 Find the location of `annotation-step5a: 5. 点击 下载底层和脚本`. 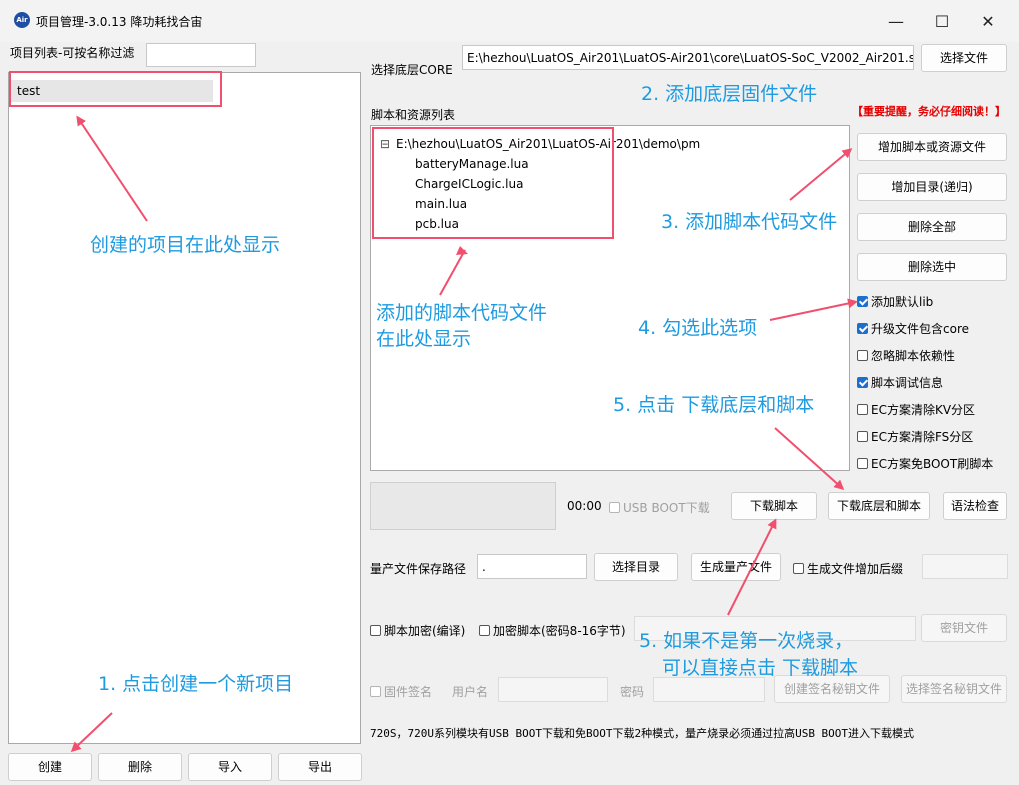

annotation-step5a: 5. 点击 下载底层和脚本 is located at coordinates (714, 405).